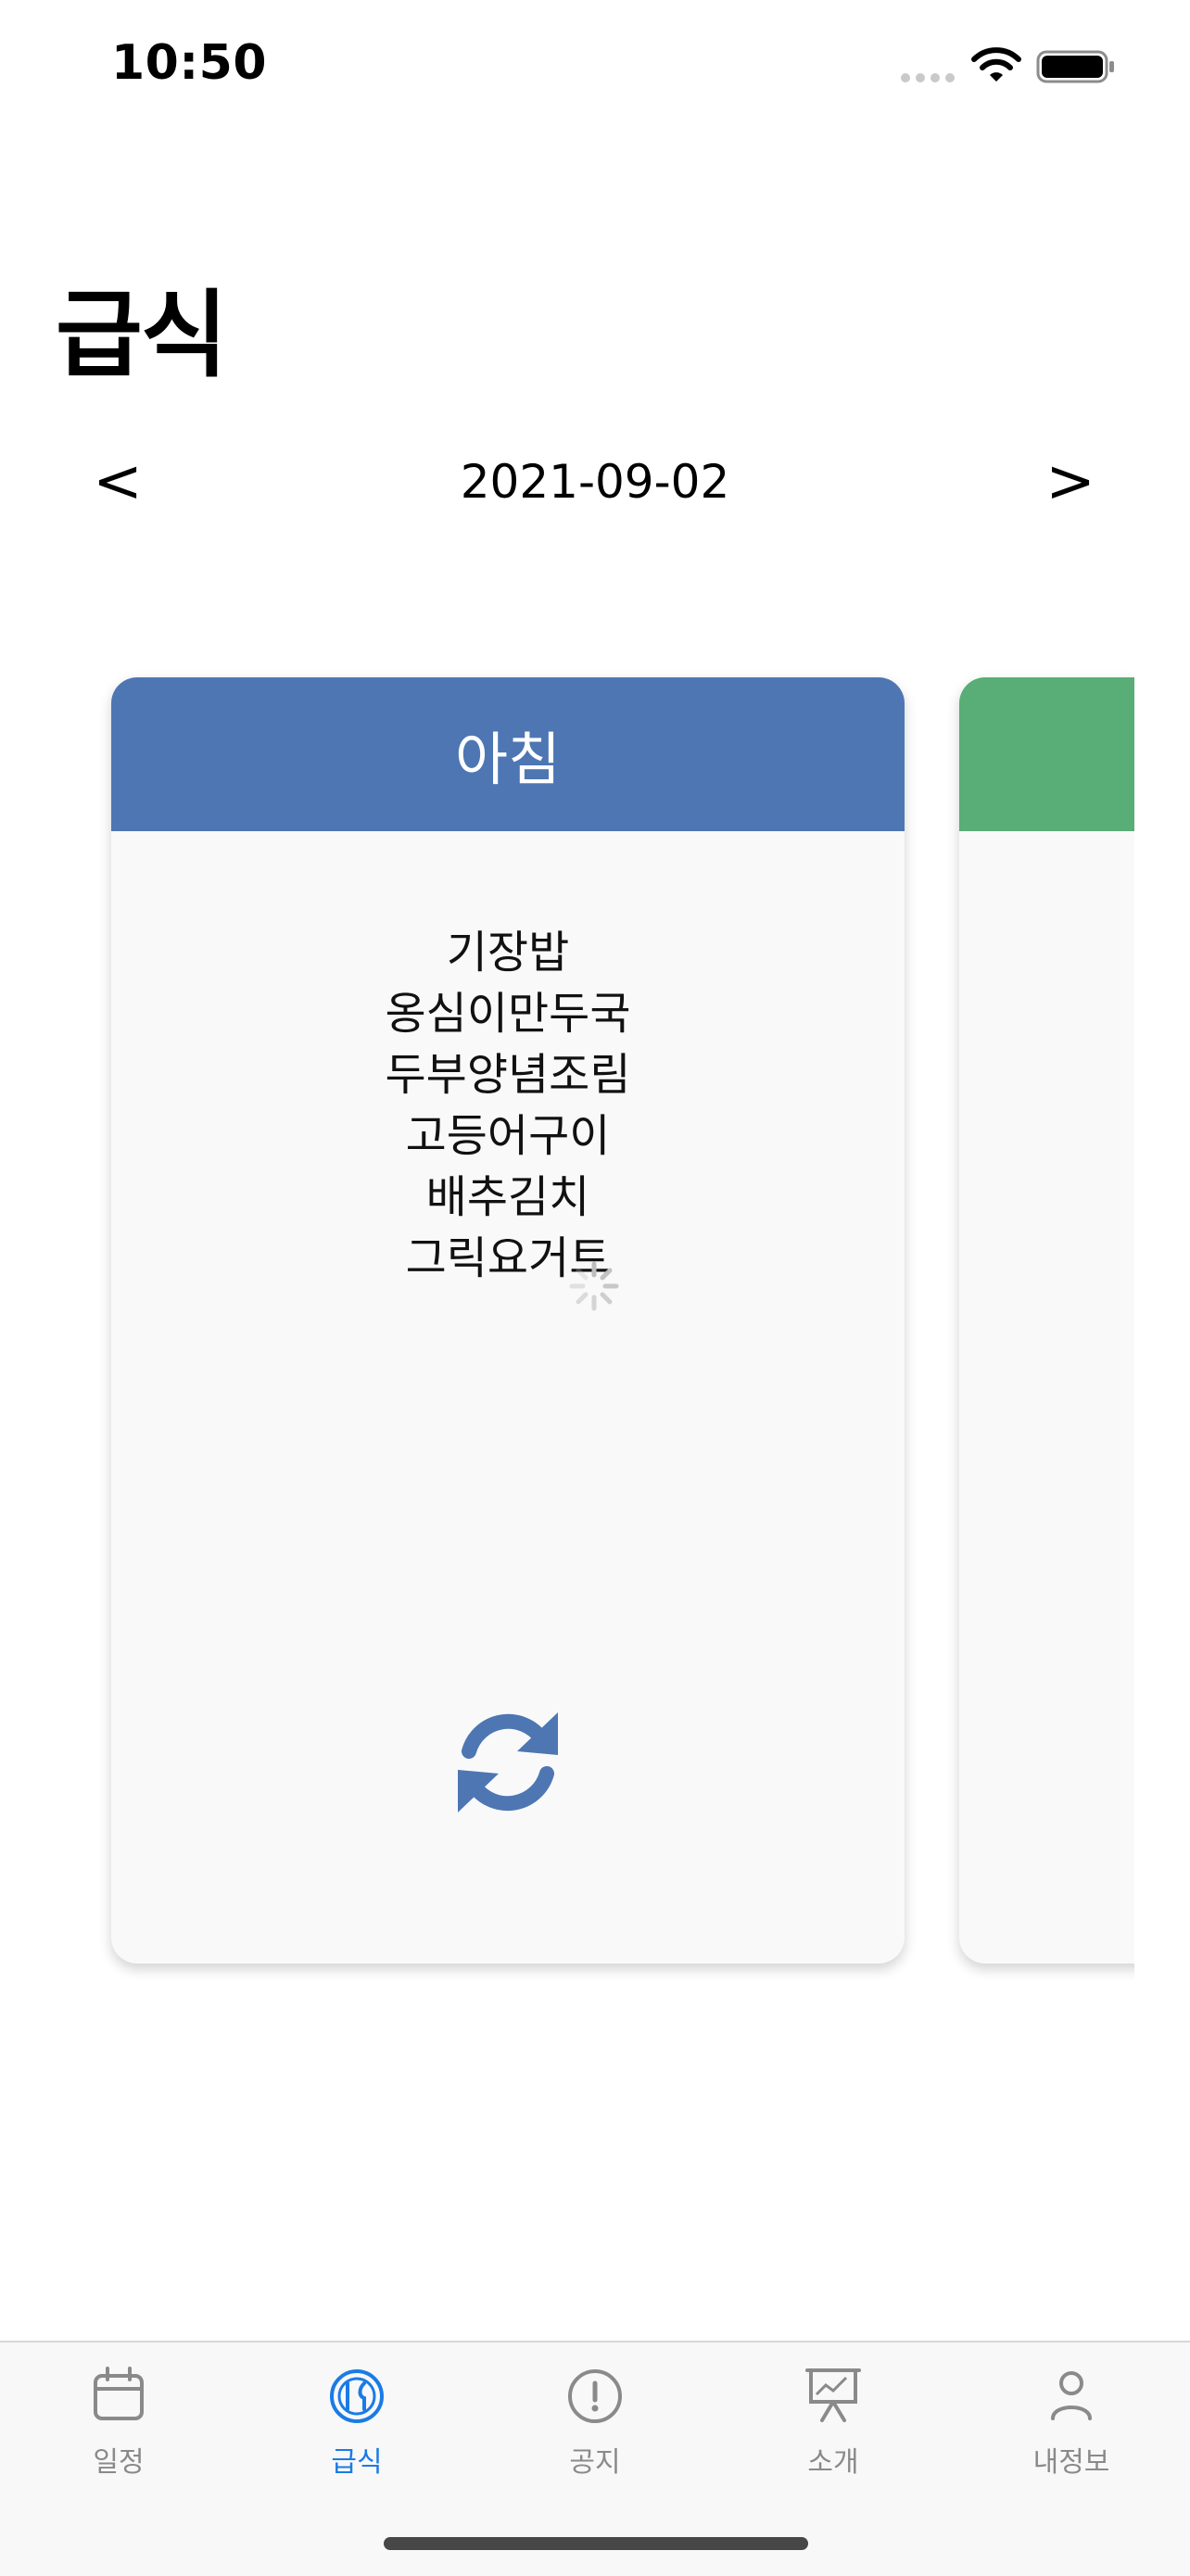  Describe the element at coordinates (1075, 66) in the screenshot. I see `battery-icon` at that location.